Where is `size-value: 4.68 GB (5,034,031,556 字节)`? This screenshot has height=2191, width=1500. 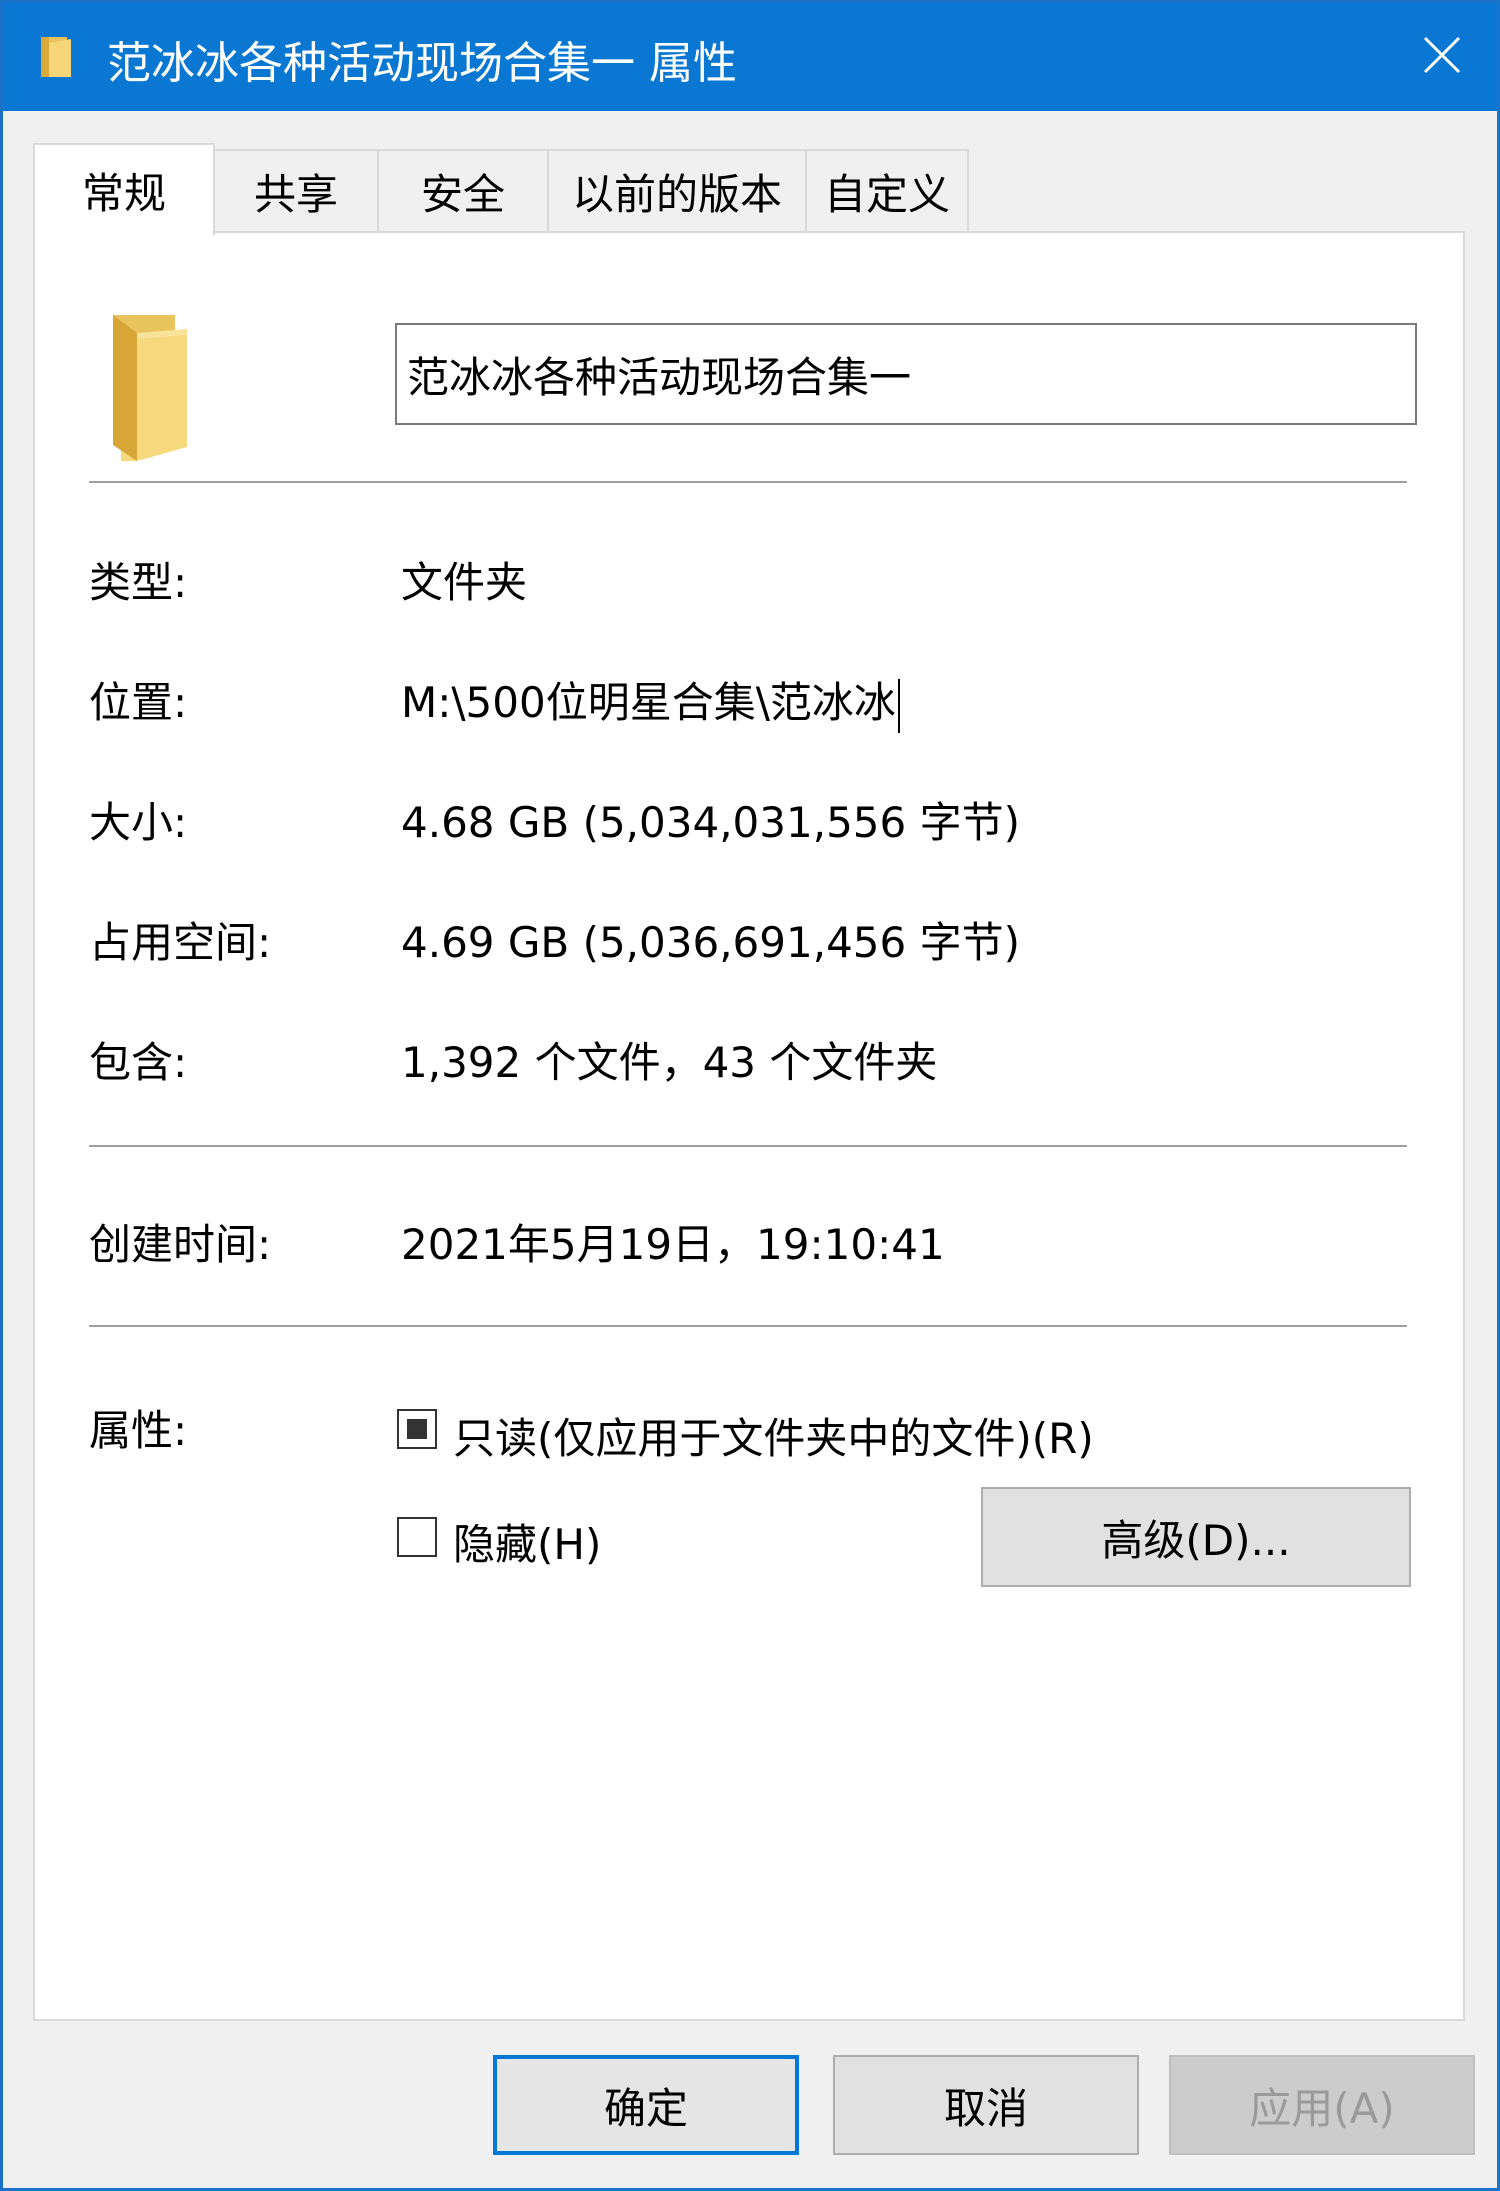
size-value: 4.68 GB (5,034,031,556 字节) is located at coordinates (710, 822).